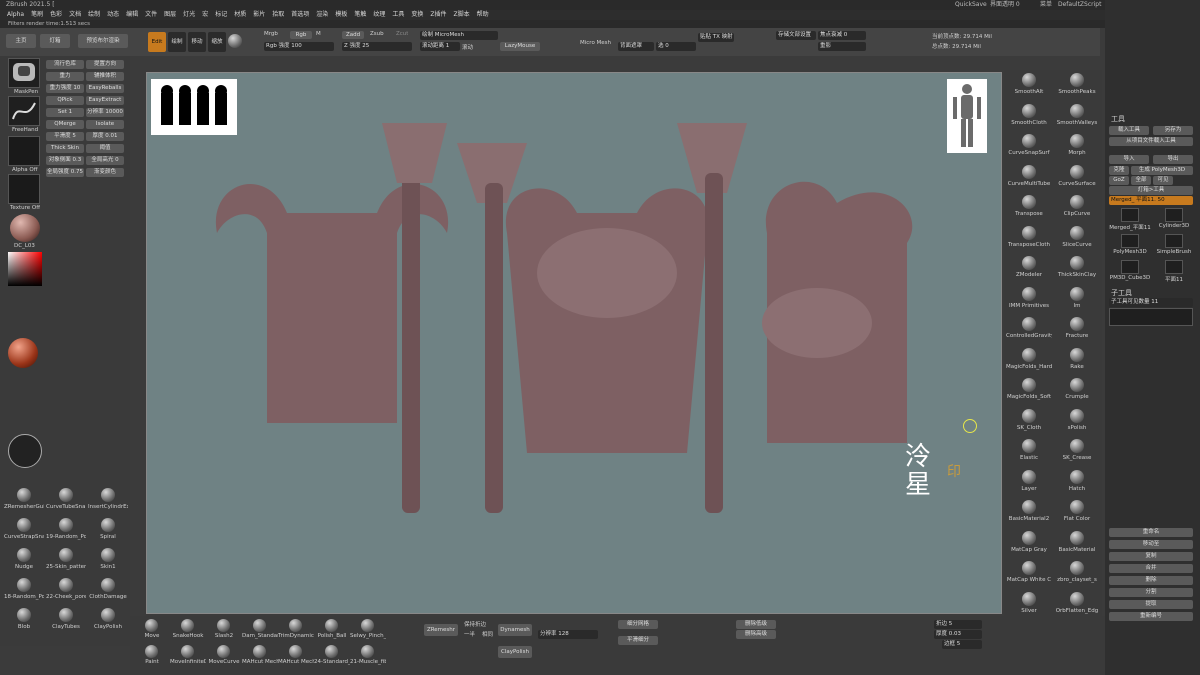  What do you see at coordinates (958, 634) in the screenshot?
I see `thickness-slider: 厚度 0.03` at bounding box center [958, 634].